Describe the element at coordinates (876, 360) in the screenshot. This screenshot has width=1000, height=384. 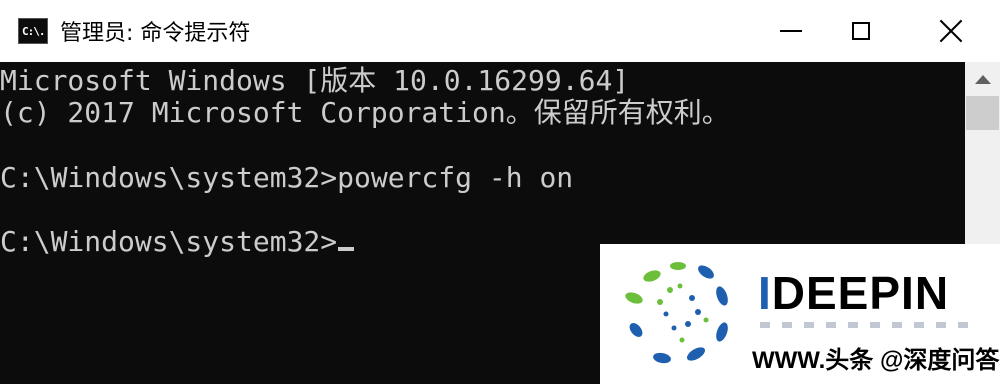
I see `watermark-caption: WWW.头条 @深度问答` at that location.